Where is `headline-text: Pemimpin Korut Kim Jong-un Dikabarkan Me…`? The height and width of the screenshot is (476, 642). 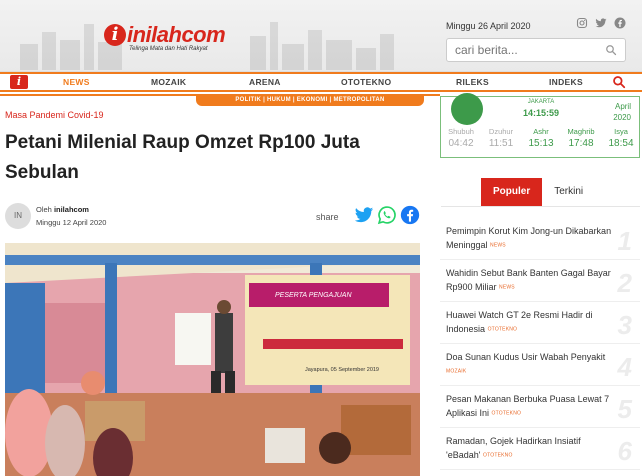
headline-text: Pemimpin Korut Kim Jong-un Dikabarkan Me… is located at coordinates (529, 238).